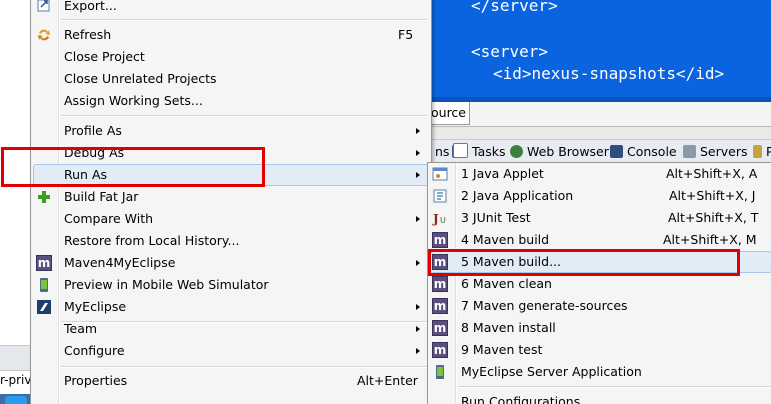  What do you see at coordinates (502, 173) in the screenshot?
I see `menu-item-label: 1 Java Applet` at bounding box center [502, 173].